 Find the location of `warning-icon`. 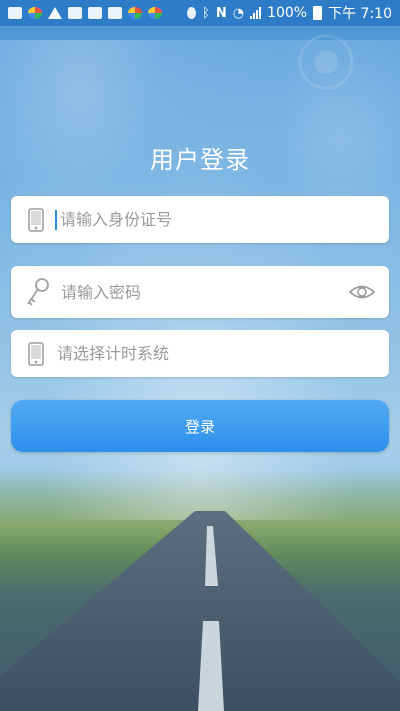

warning-icon is located at coordinates (55, 13).